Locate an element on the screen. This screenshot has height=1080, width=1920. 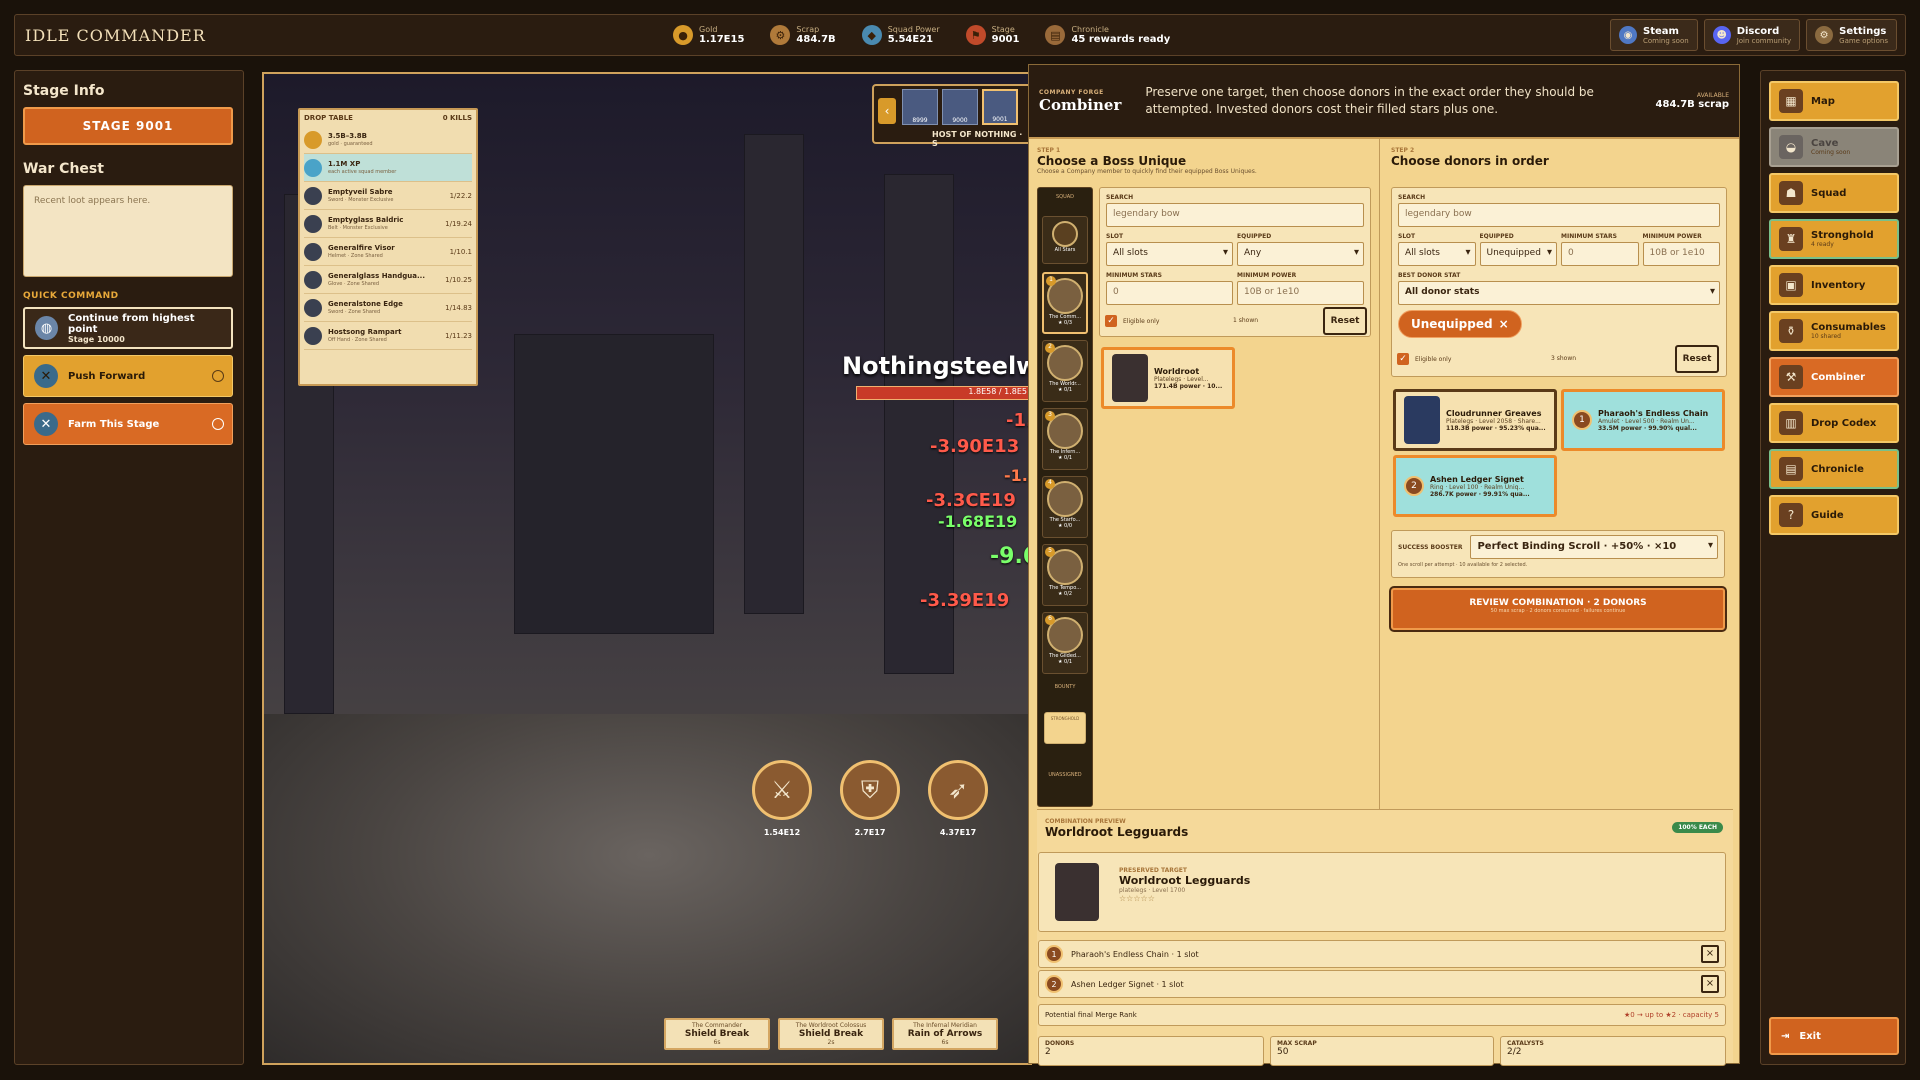
nav-chronicle: ▤ Chronicle is located at coordinates (1834, 469).